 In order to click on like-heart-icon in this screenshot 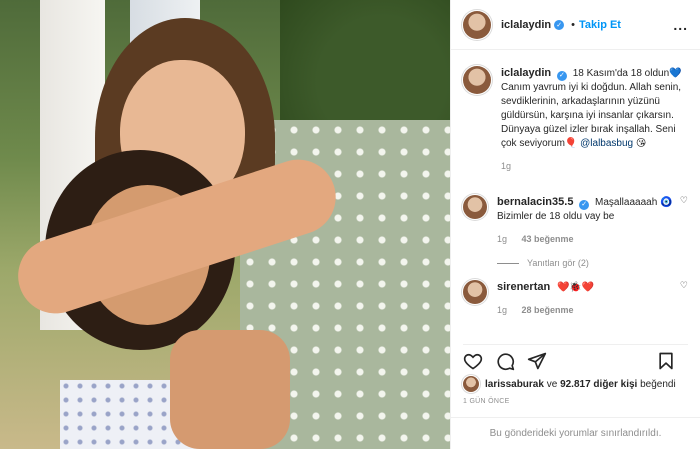, I will do `click(473, 361)`.